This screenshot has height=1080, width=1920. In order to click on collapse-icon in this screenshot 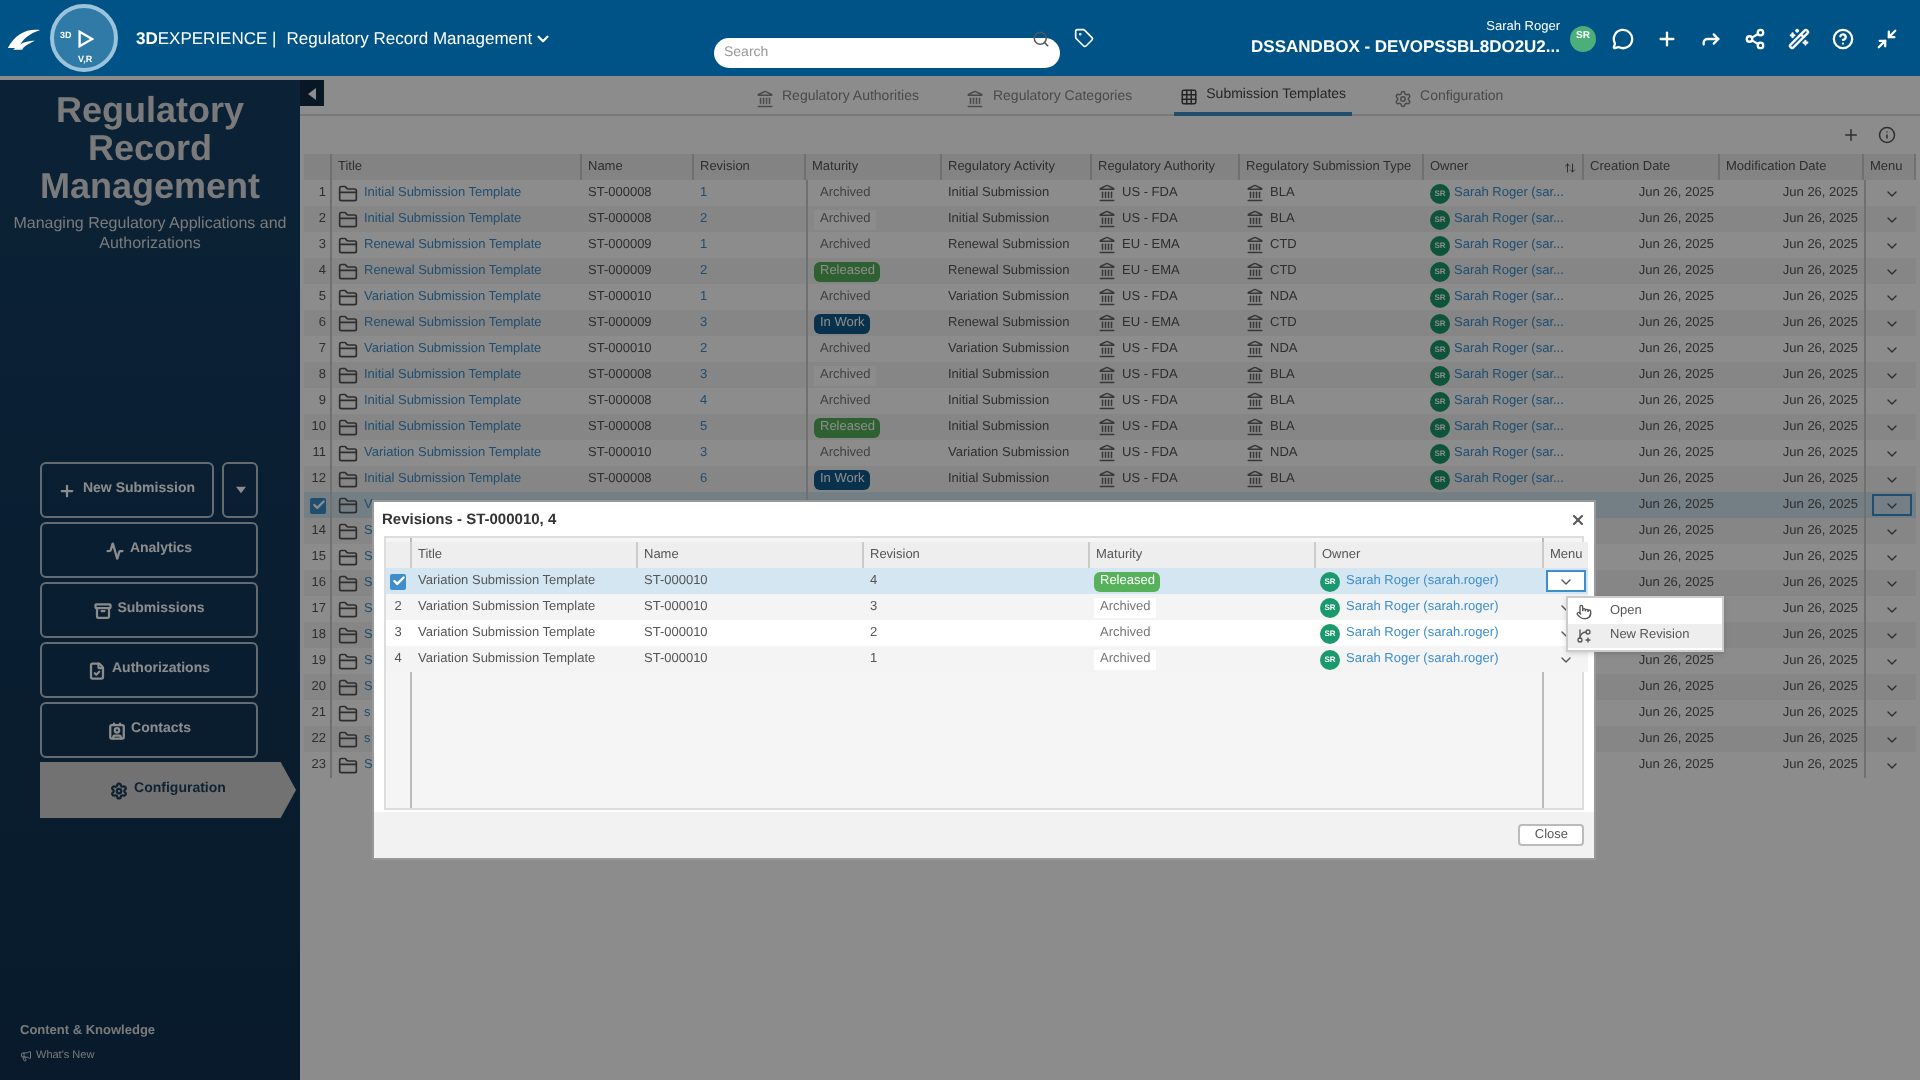, I will do `click(1887, 38)`.